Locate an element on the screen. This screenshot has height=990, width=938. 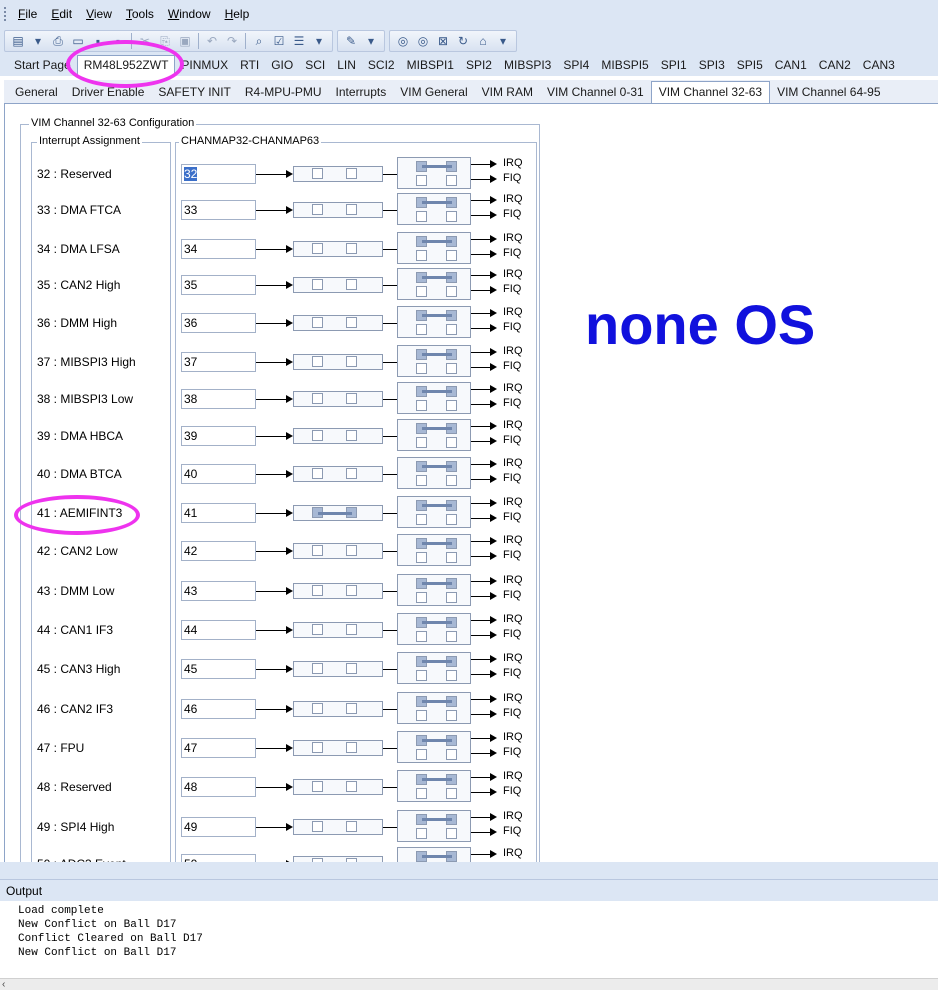
tab-r4-mpu-pmu: R4-MPU-PMU is located at coordinates (283, 92).